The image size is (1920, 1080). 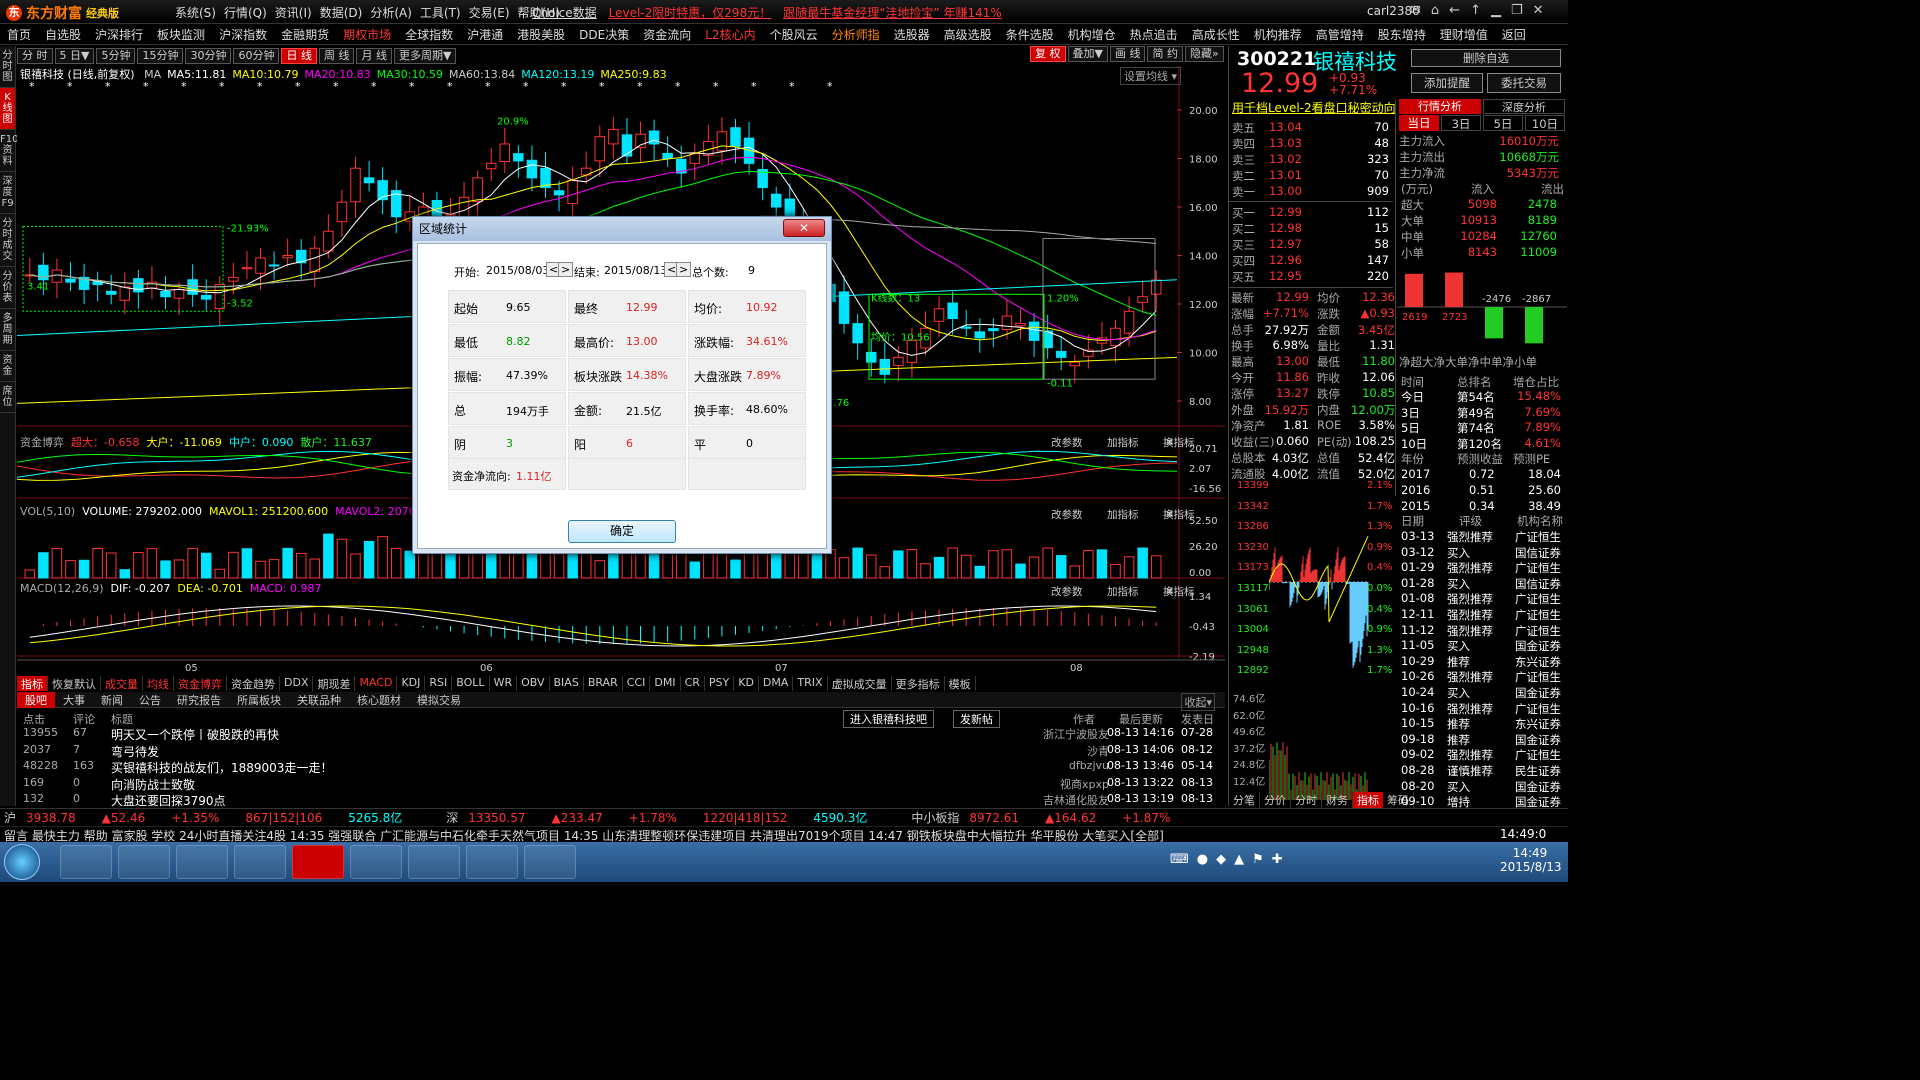 I want to click on indicator-tab: CCI, so click(x=637, y=683).